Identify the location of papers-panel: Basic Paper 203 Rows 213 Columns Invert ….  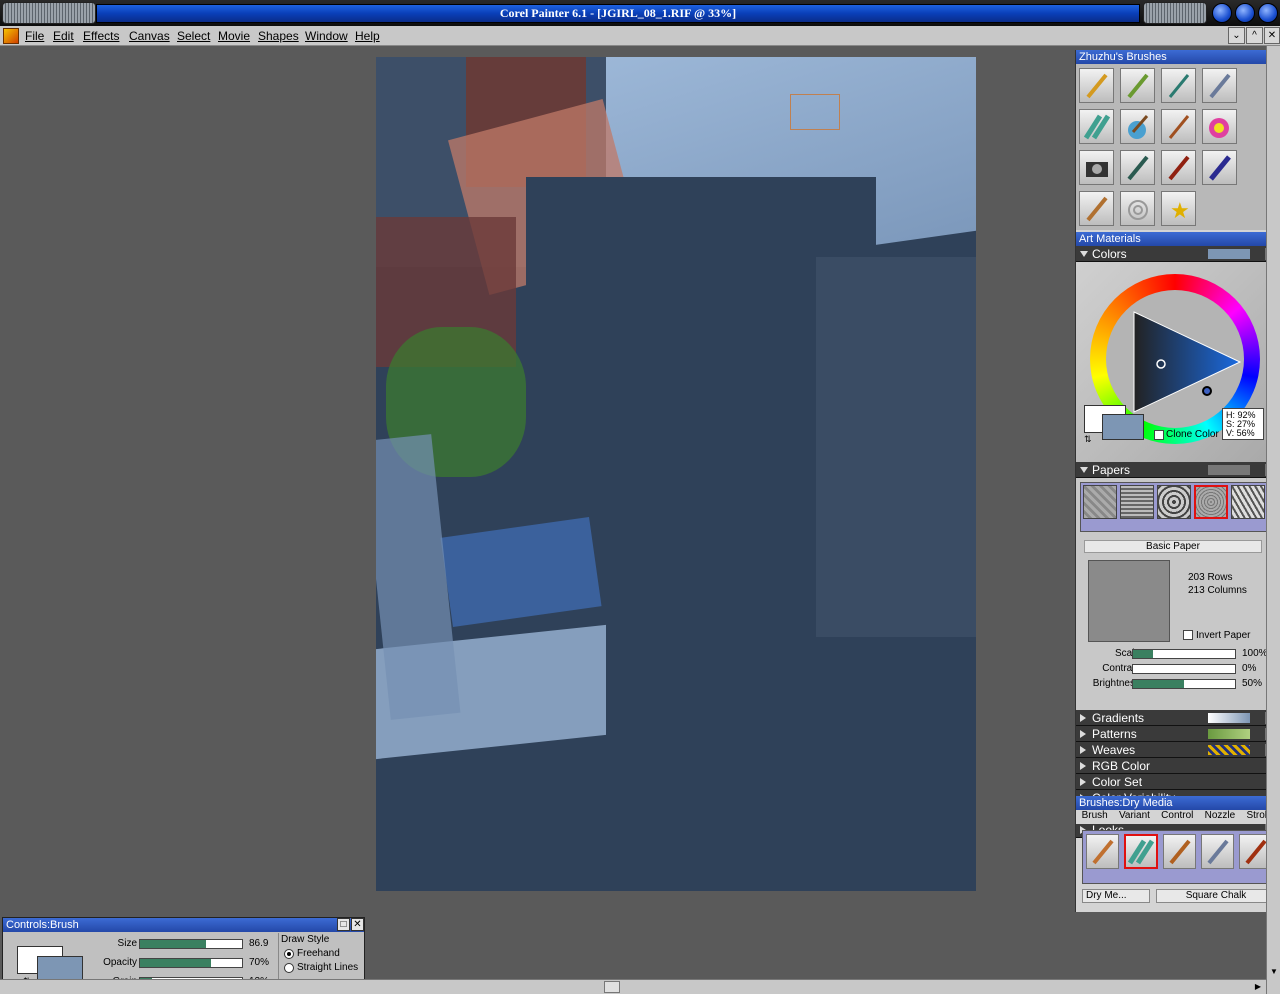
(1178, 594).